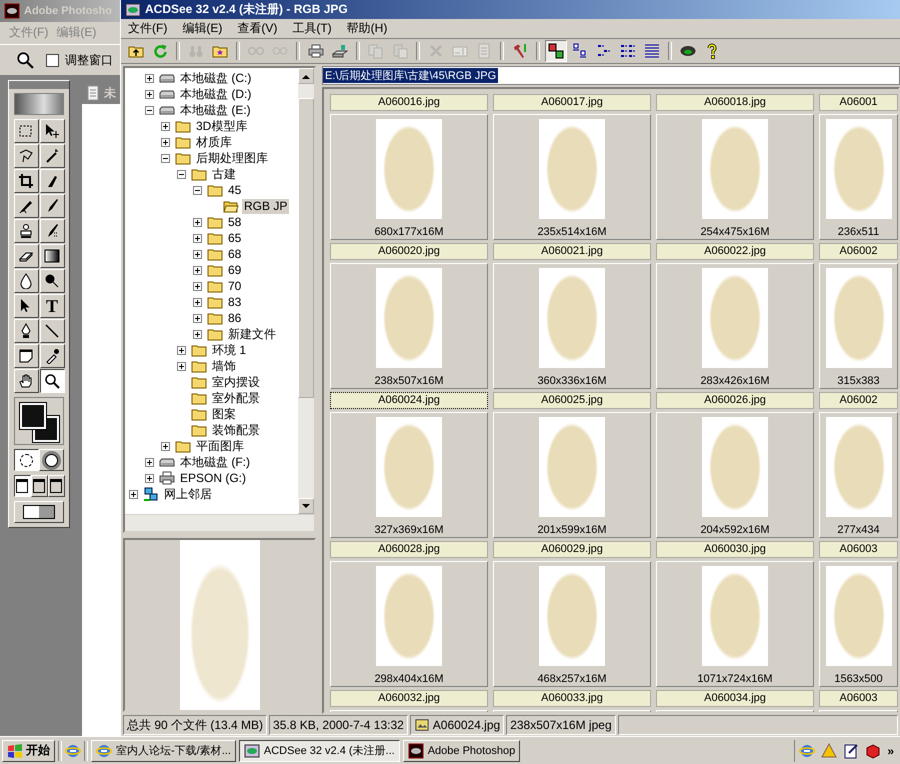 Image resolution: width=900 pixels, height=764 pixels. Describe the element at coordinates (306, 76) in the screenshot. I see `up-arrow-icon` at that location.